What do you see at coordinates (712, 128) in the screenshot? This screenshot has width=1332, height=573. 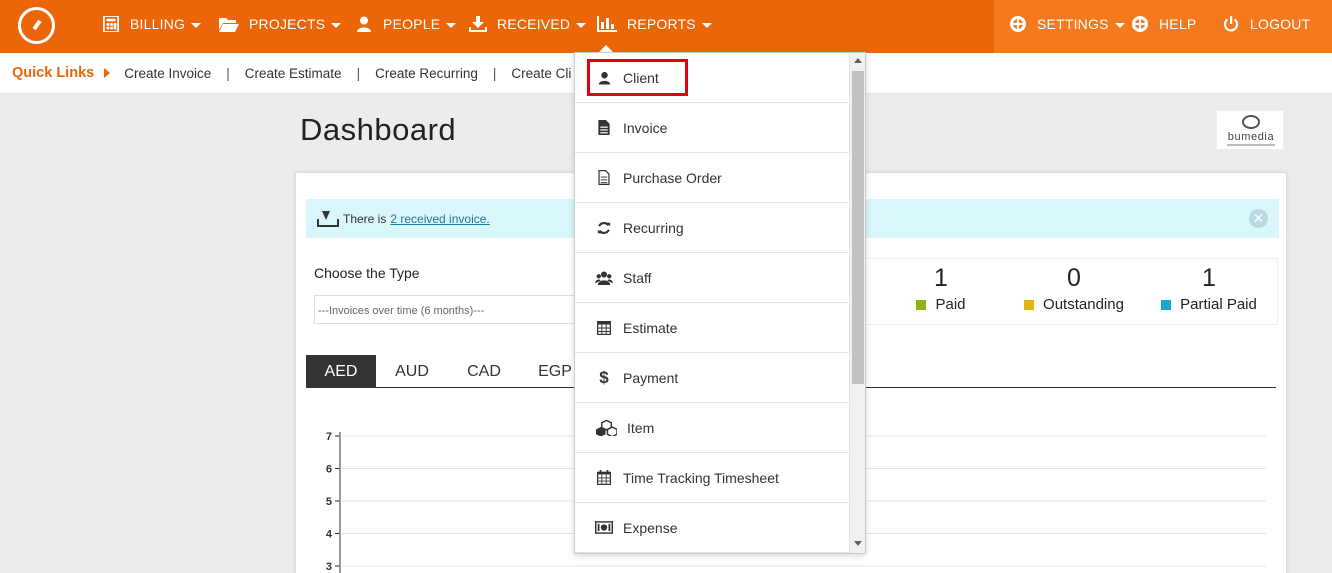 I see `menu-item-invoice: Invoice` at bounding box center [712, 128].